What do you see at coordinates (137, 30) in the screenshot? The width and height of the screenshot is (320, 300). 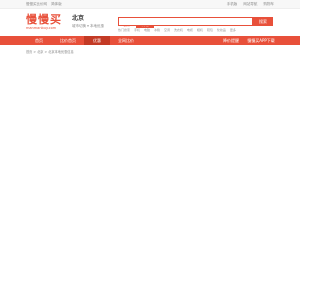 I see `hot-link: 手机` at bounding box center [137, 30].